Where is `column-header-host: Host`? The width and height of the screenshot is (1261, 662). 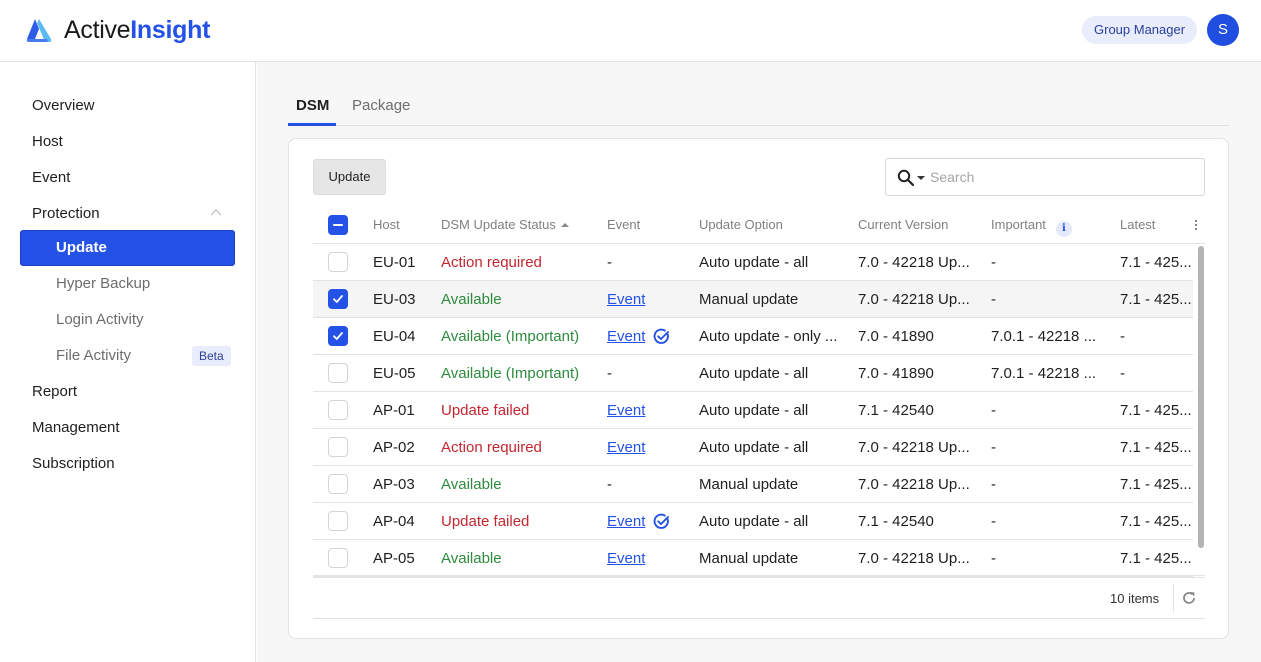 column-header-host: Host is located at coordinates (386, 225).